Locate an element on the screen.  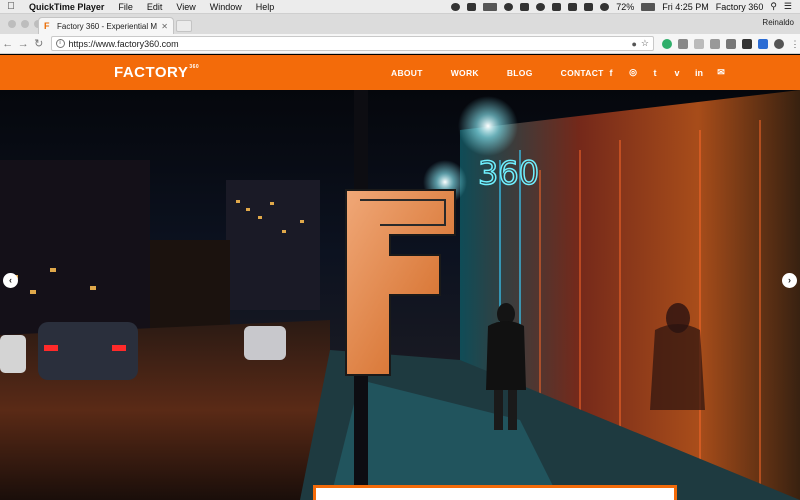
bookmark-star-icon: ☆ is located at coordinates (645, 43).